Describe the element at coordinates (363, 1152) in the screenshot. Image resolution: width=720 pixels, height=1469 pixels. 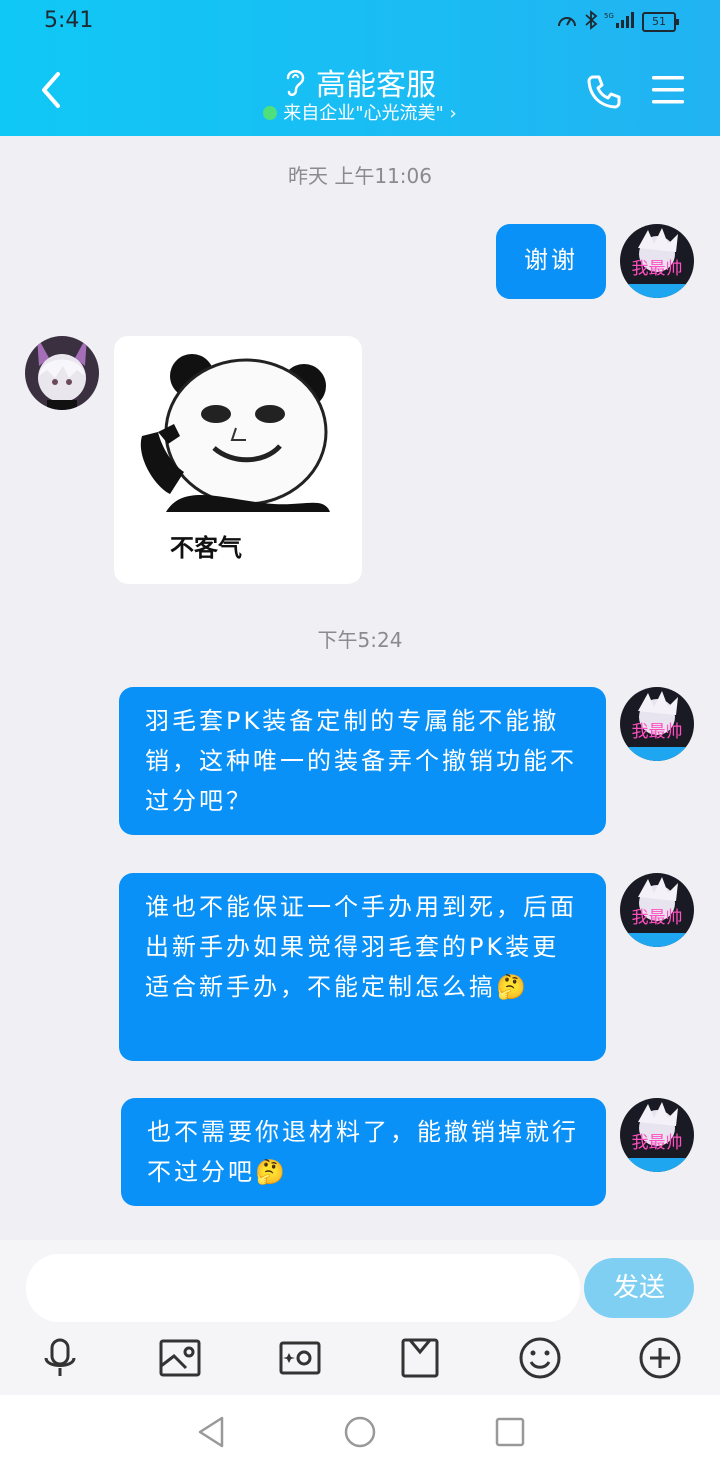
I see `message-bubble: 也不需要你退材料了，能撤销掉就行不过分吧🤔` at that location.